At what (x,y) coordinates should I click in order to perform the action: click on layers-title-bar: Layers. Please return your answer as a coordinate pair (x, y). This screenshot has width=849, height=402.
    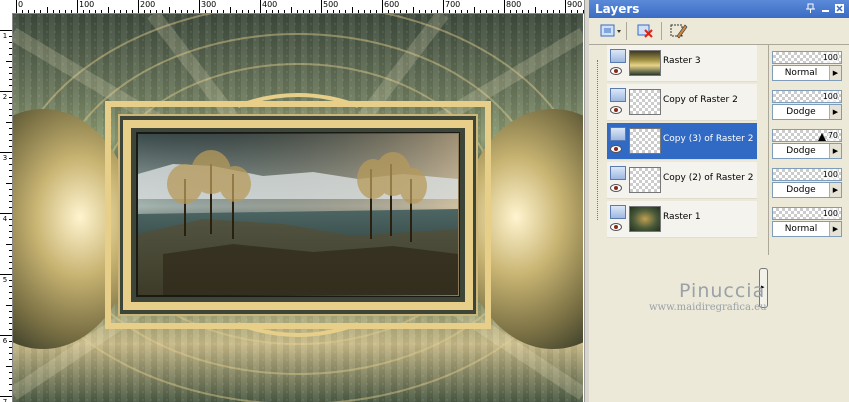
    Looking at the image, I should click on (719, 9).